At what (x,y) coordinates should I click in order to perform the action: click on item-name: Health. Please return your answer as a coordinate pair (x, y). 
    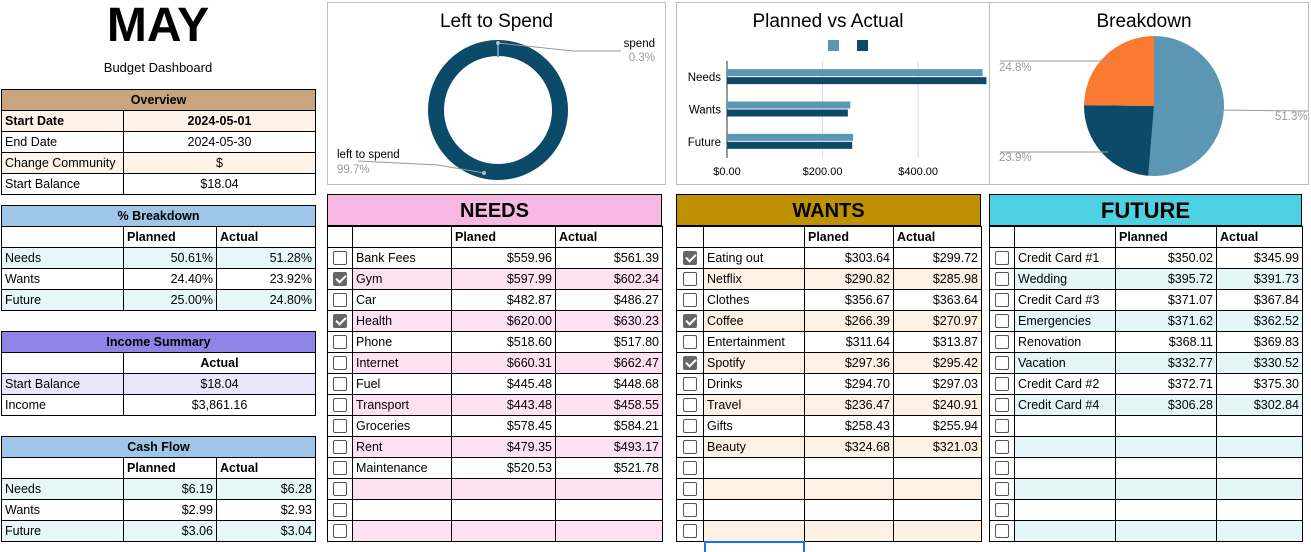
    Looking at the image, I should click on (402, 321).